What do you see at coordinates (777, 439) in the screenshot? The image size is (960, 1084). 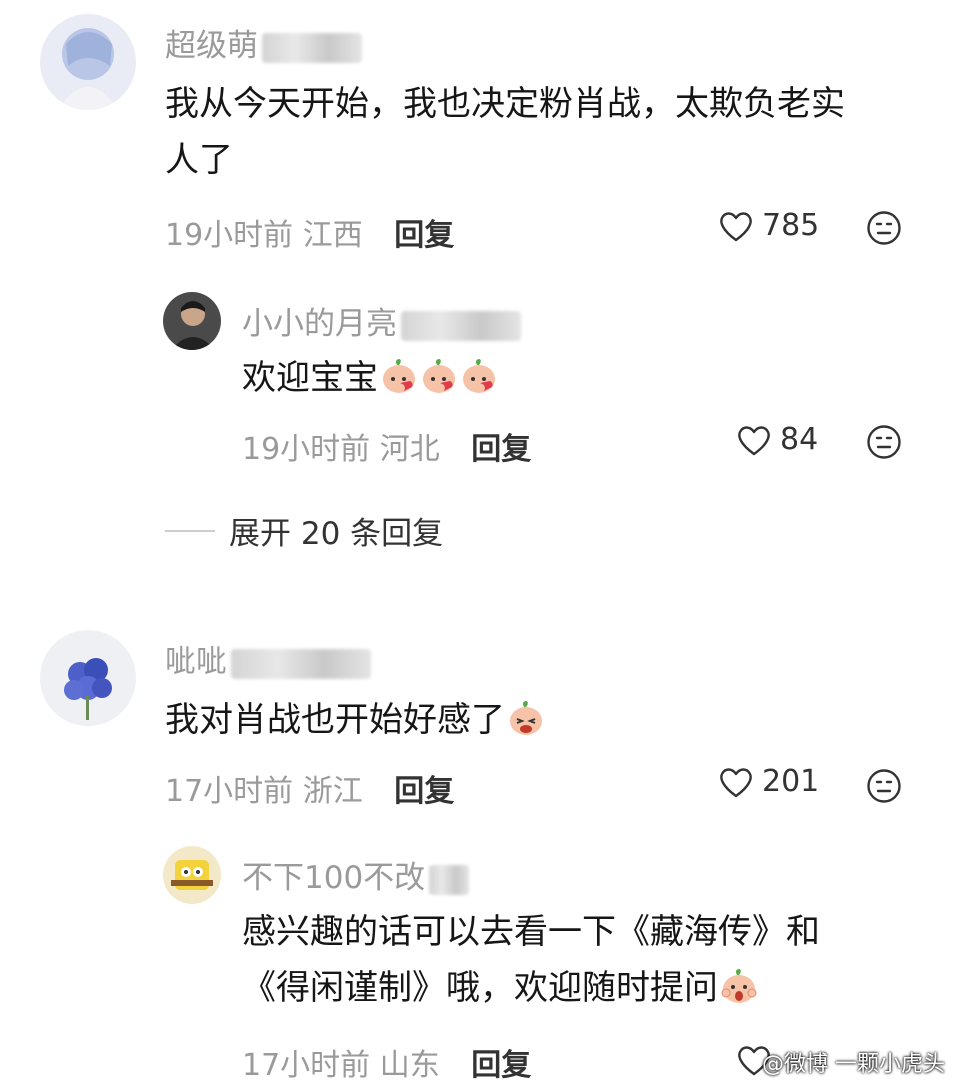 I see `like-button: 84` at bounding box center [777, 439].